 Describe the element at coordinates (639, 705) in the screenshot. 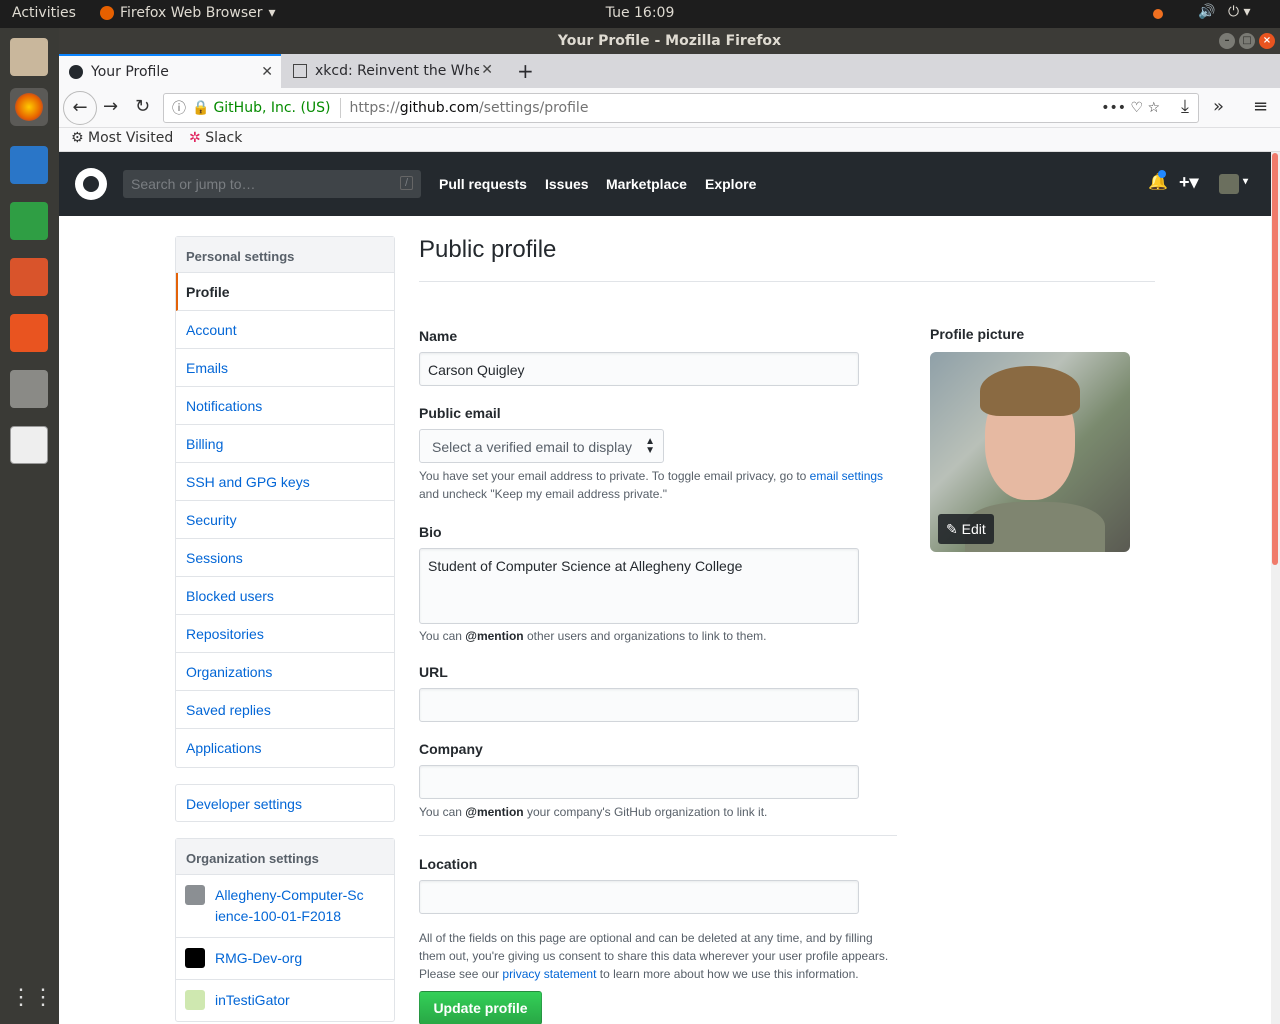

I see `url-field` at that location.